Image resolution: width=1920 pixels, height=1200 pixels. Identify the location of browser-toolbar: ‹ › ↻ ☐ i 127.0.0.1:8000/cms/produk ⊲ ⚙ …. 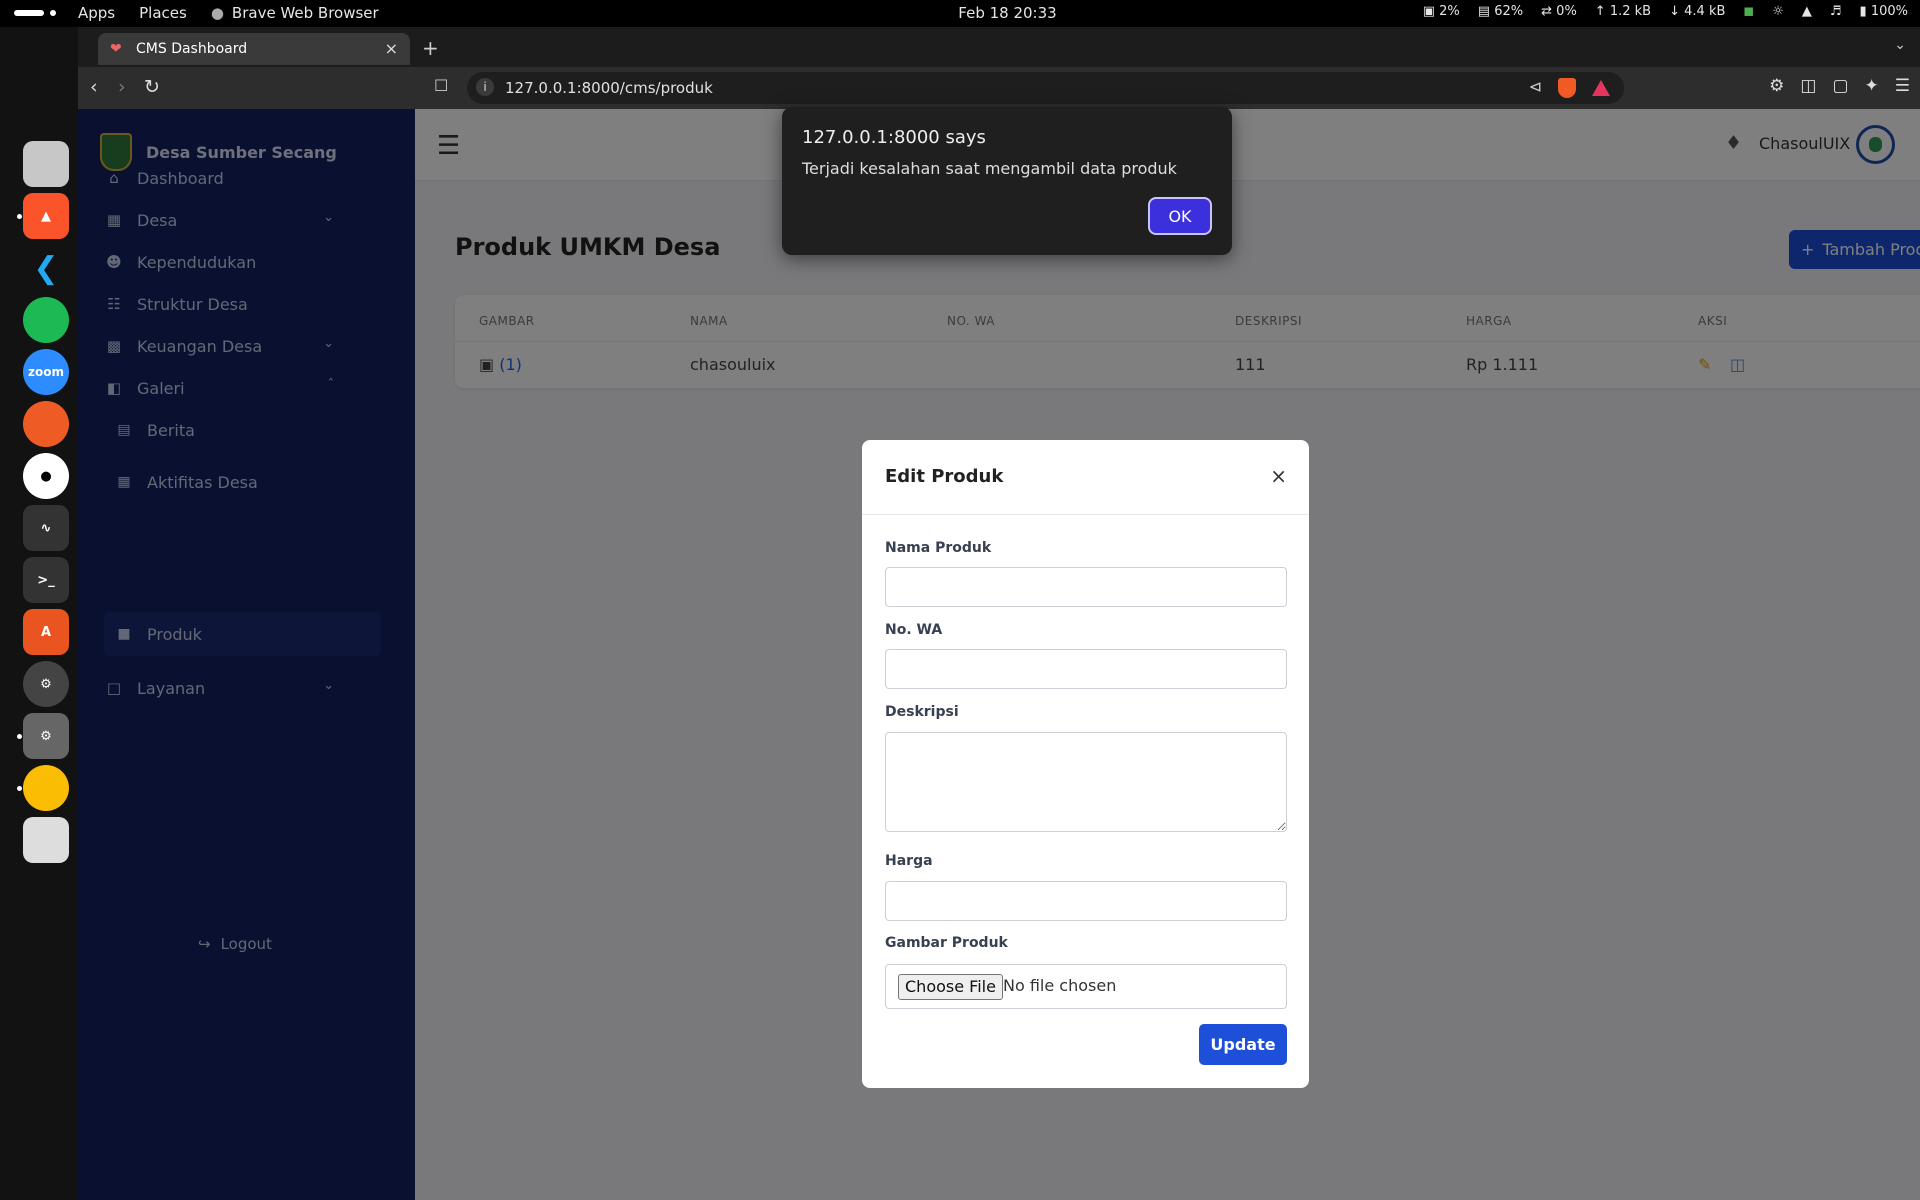
(999, 88).